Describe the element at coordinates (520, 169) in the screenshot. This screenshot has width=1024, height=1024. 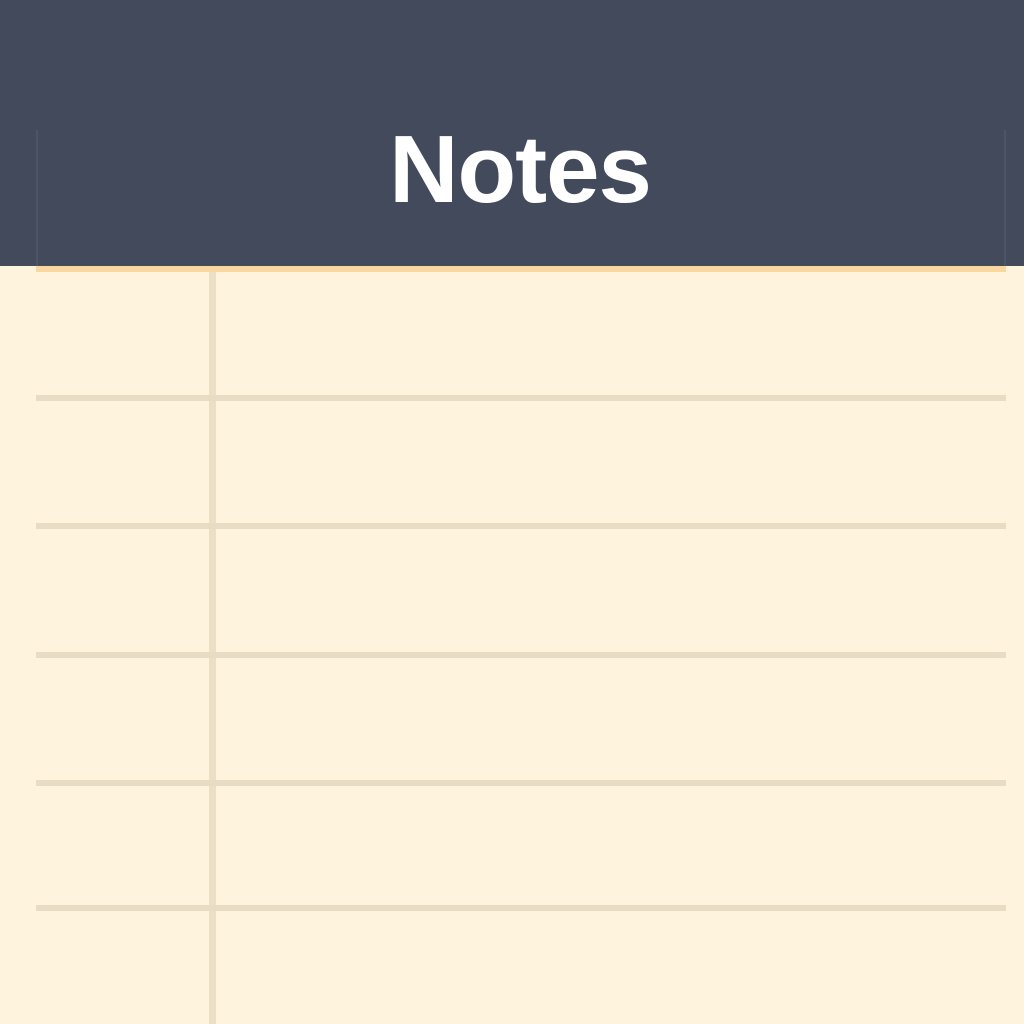
I see `app-title: Notes` at that location.